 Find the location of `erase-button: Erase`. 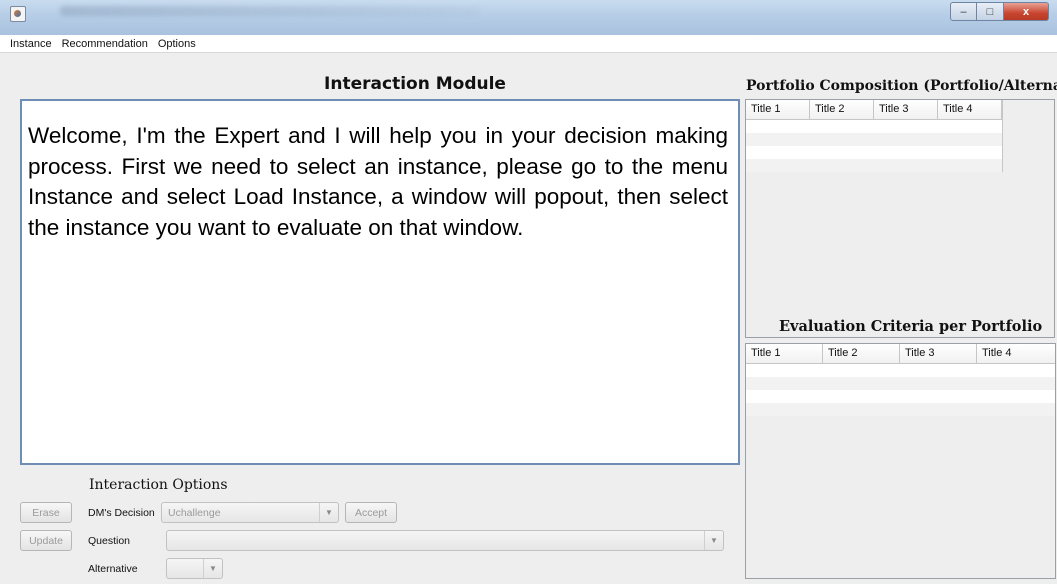

erase-button: Erase is located at coordinates (46, 512).